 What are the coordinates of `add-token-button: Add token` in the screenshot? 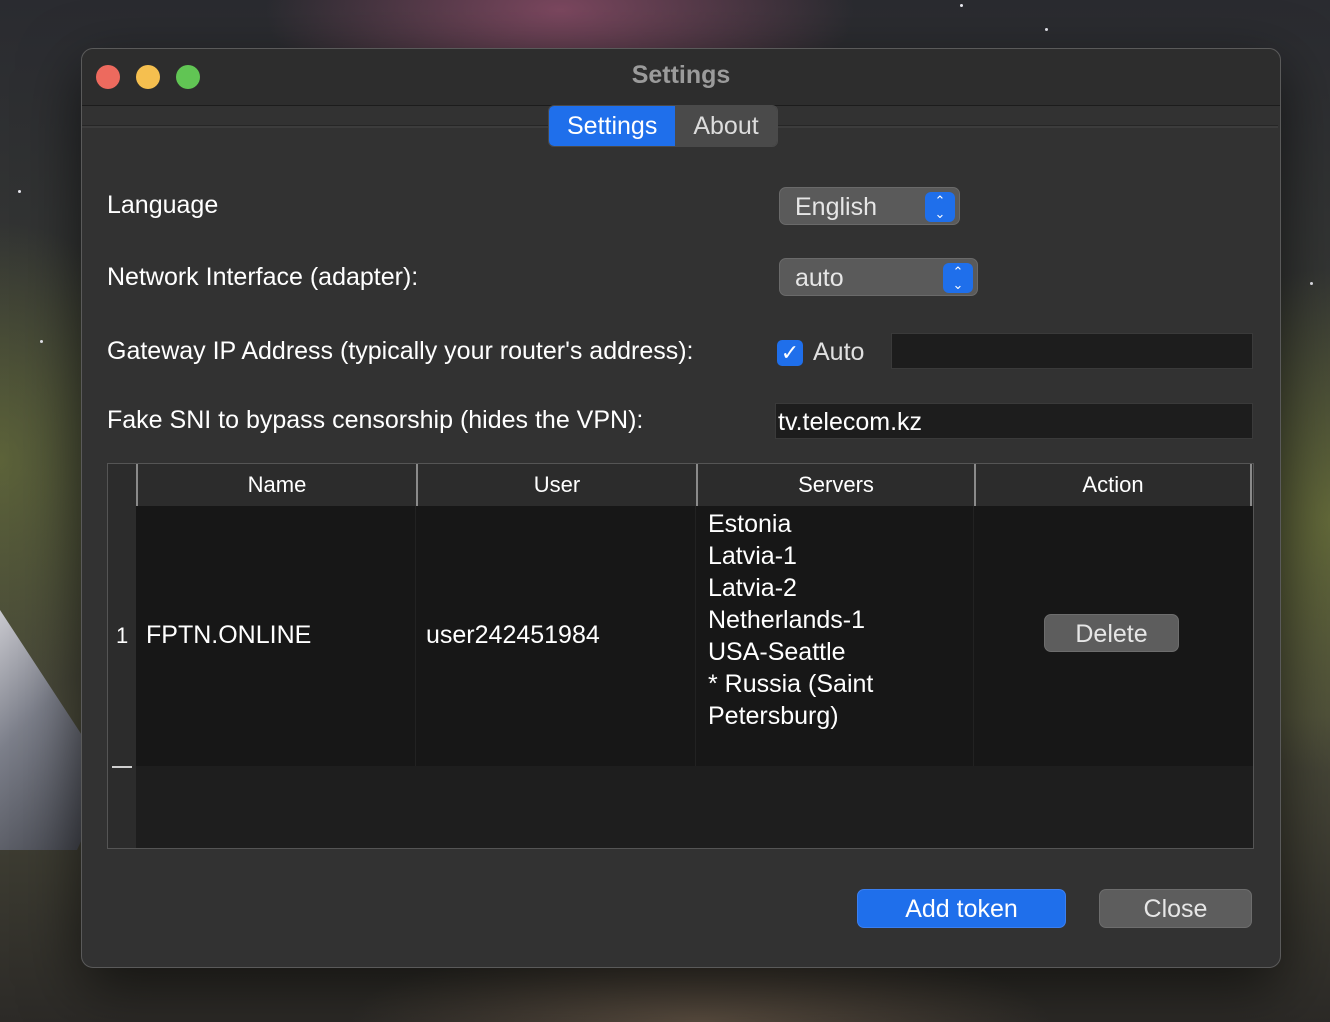 It's located at (961, 908).